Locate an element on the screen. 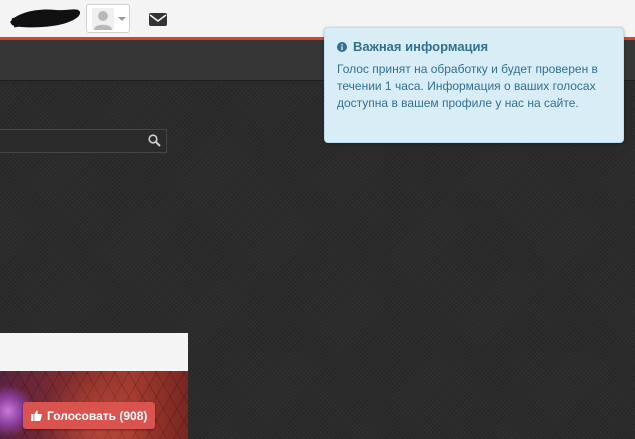 This screenshot has height=439, width=635. user-menu-button is located at coordinates (108, 18).